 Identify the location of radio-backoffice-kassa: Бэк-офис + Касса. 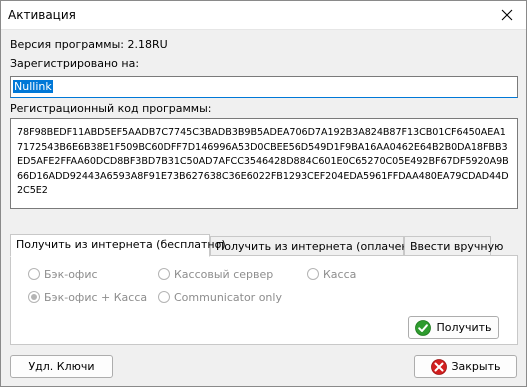
(87, 297).